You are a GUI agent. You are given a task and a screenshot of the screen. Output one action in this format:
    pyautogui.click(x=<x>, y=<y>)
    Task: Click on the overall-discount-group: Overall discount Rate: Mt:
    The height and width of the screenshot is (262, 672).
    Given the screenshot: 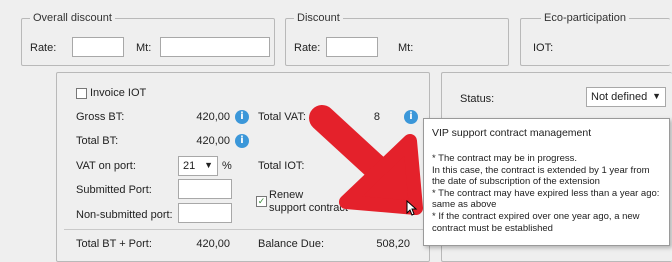 What is the action you would take?
    pyautogui.click(x=148, y=39)
    